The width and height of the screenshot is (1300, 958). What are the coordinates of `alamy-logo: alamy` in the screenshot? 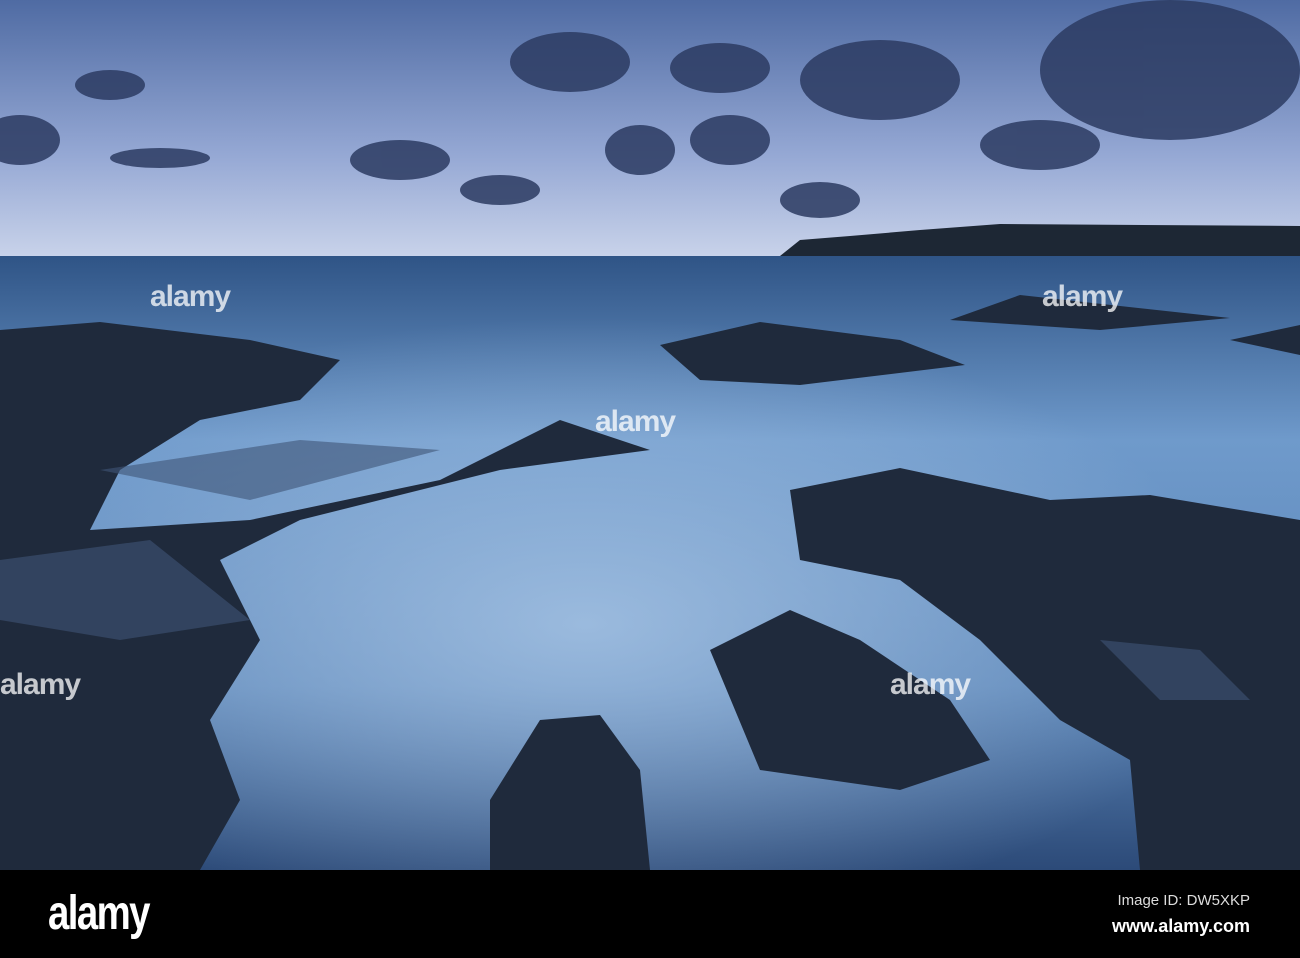 It's located at (99, 913).